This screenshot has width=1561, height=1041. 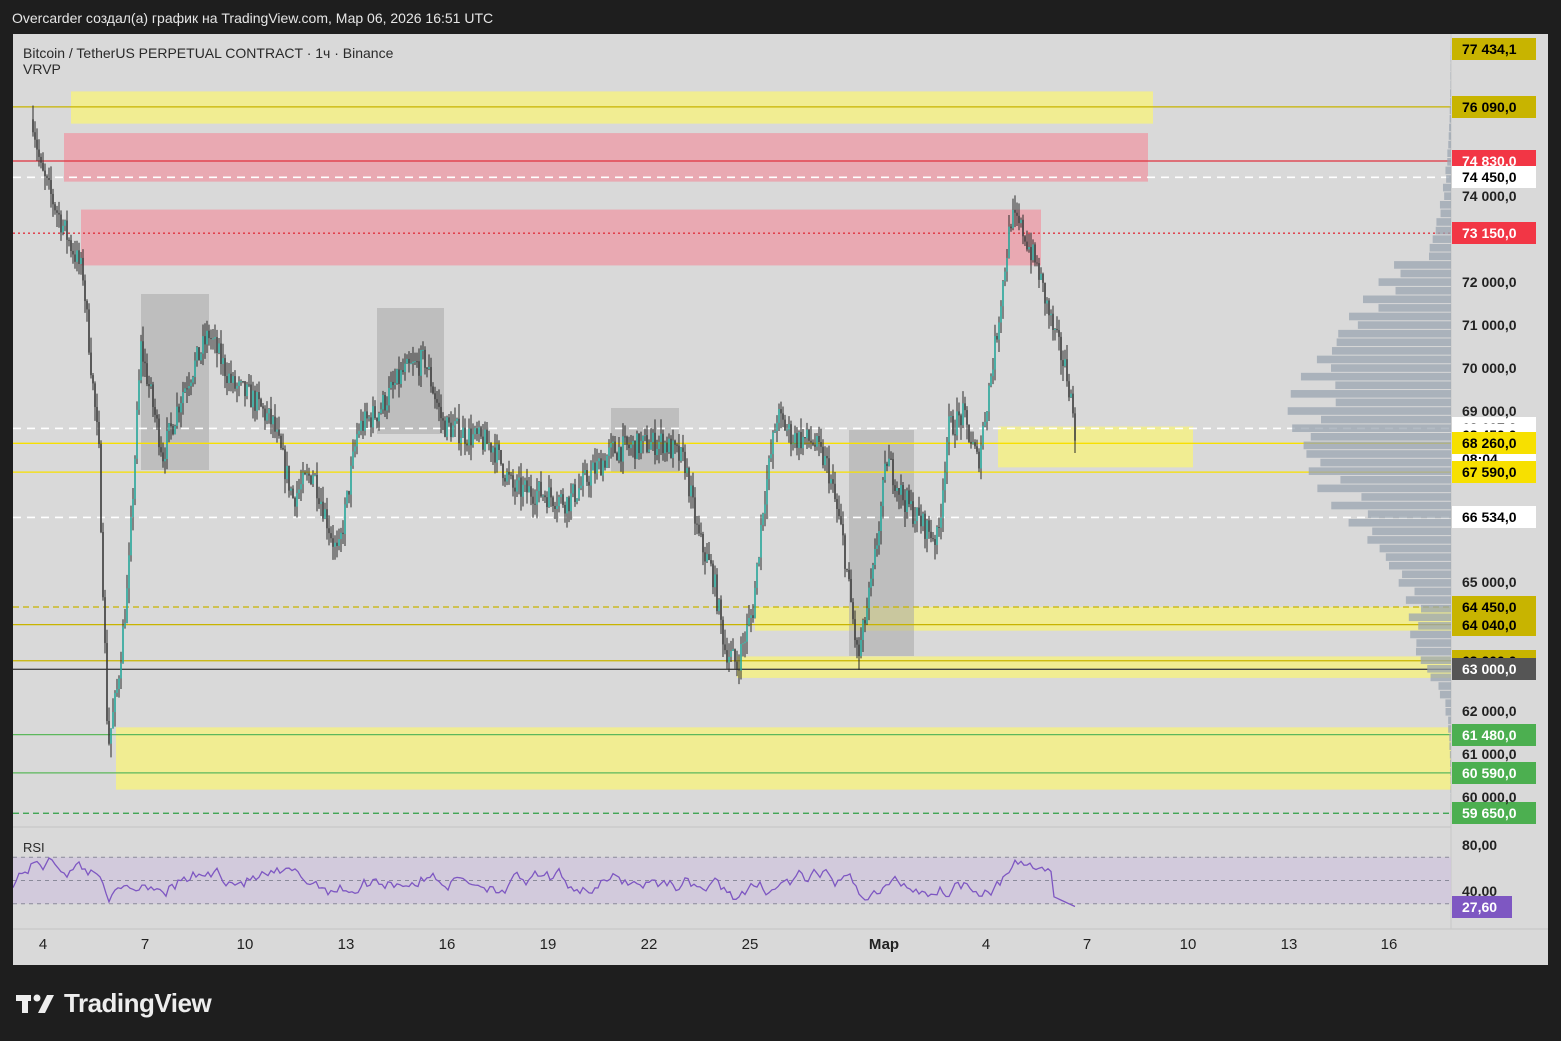 I want to click on indicator-title: VRVP, so click(x=208, y=69).